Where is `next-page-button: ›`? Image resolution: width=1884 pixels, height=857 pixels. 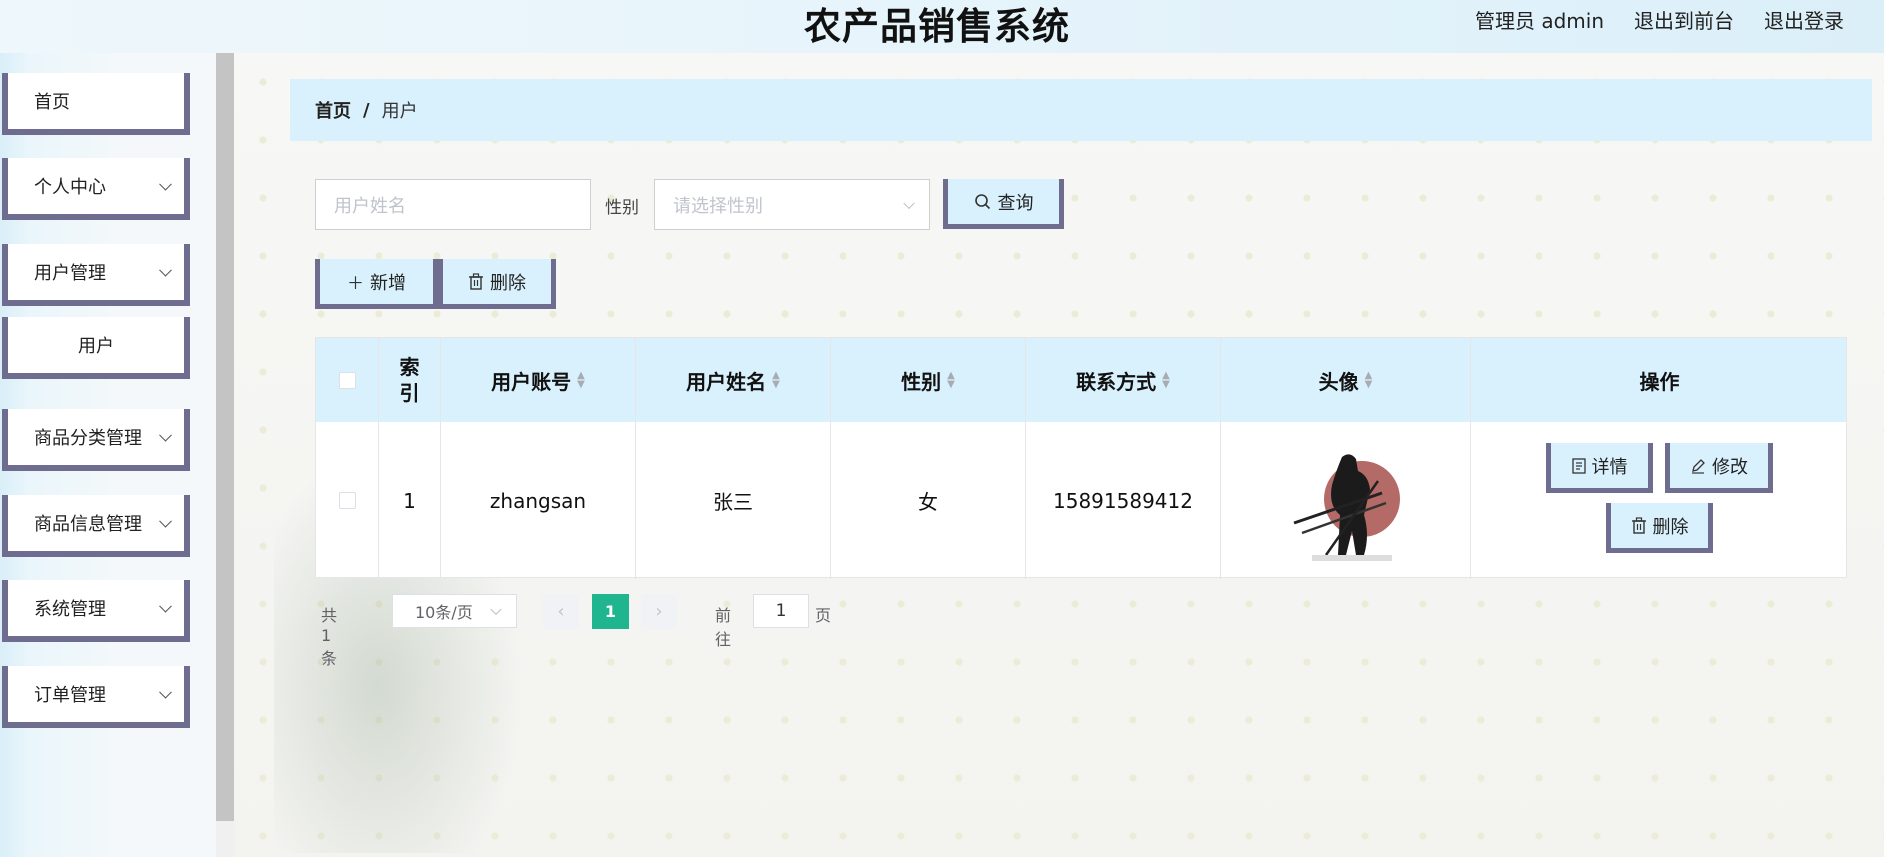
next-page-button: › is located at coordinates (659, 611).